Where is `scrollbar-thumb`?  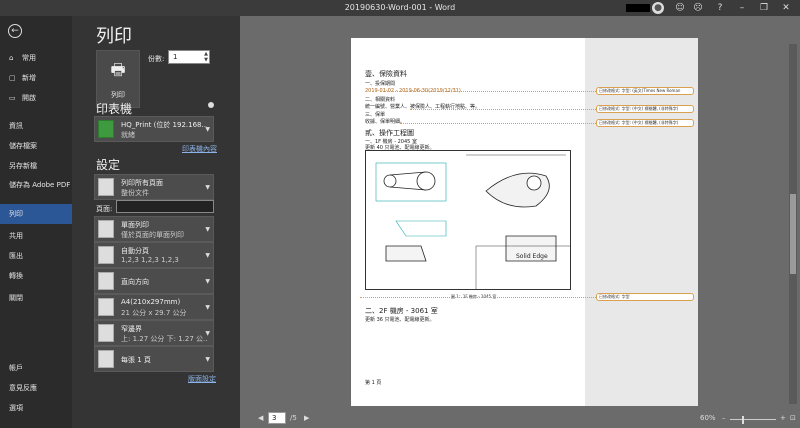 scrollbar-thumb is located at coordinates (793, 234).